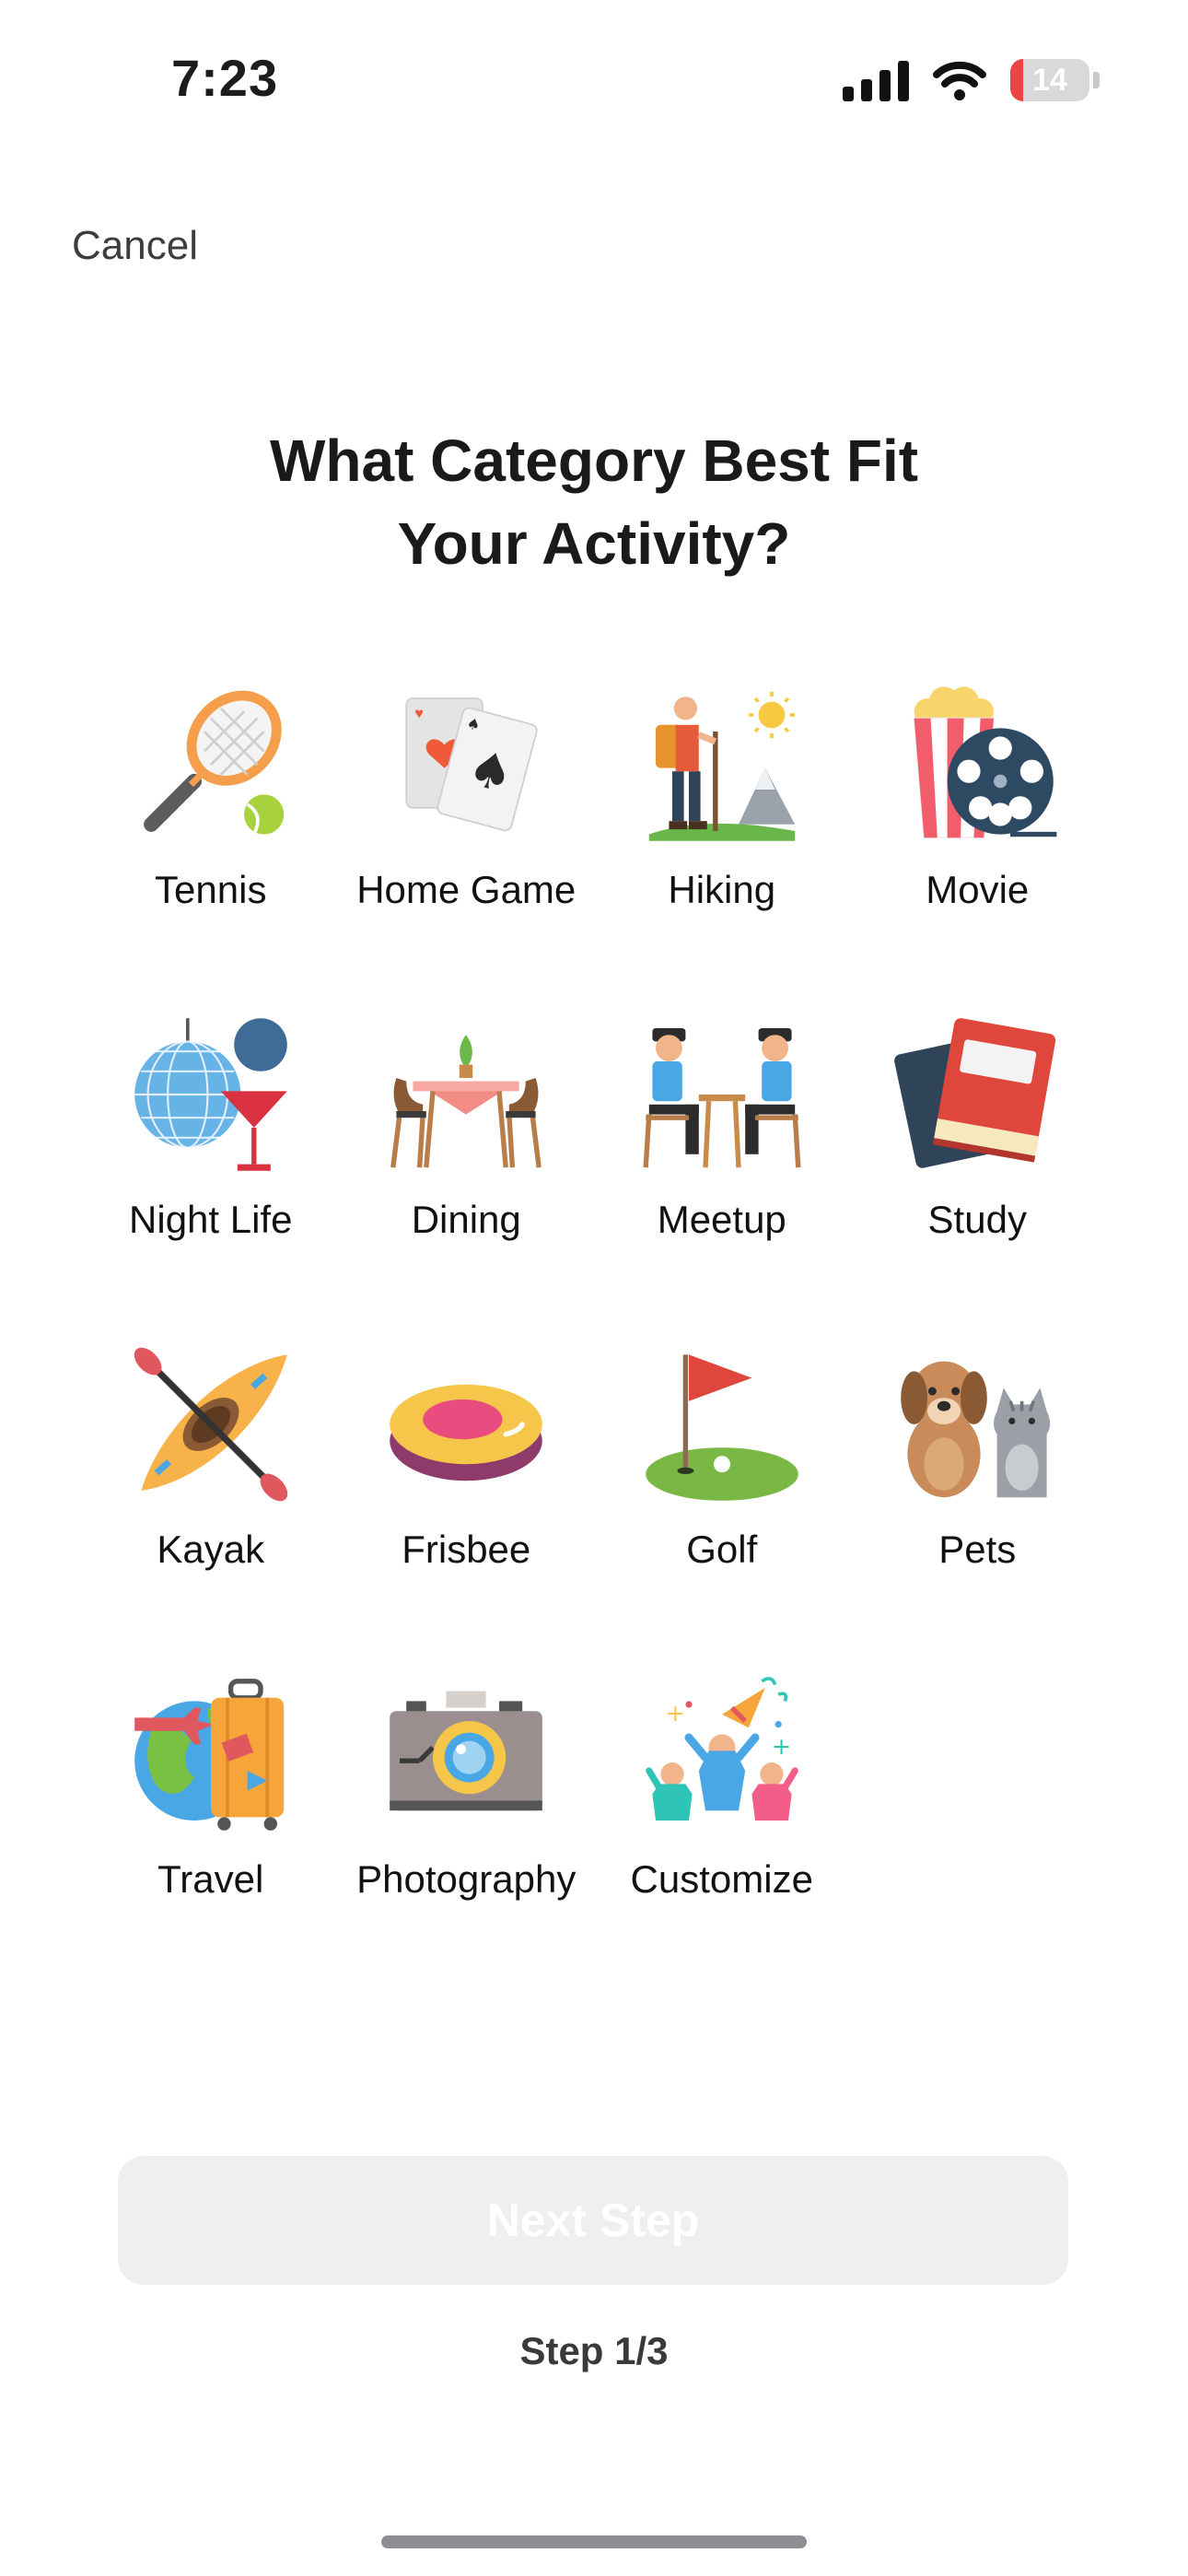 This screenshot has width=1188, height=2576. What do you see at coordinates (211, 1549) in the screenshot?
I see `category-label: Kayak` at bounding box center [211, 1549].